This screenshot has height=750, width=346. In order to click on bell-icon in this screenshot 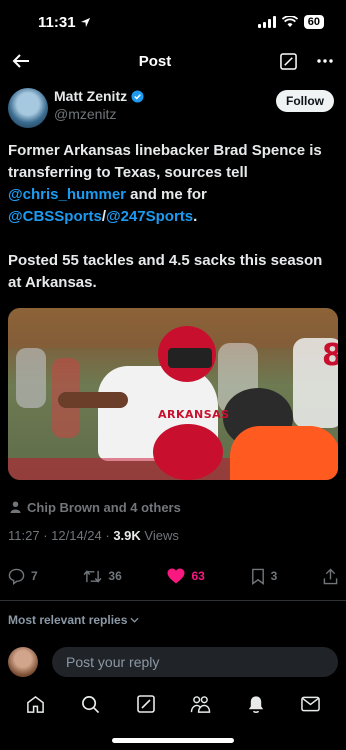, I will do `click(255, 704)`.